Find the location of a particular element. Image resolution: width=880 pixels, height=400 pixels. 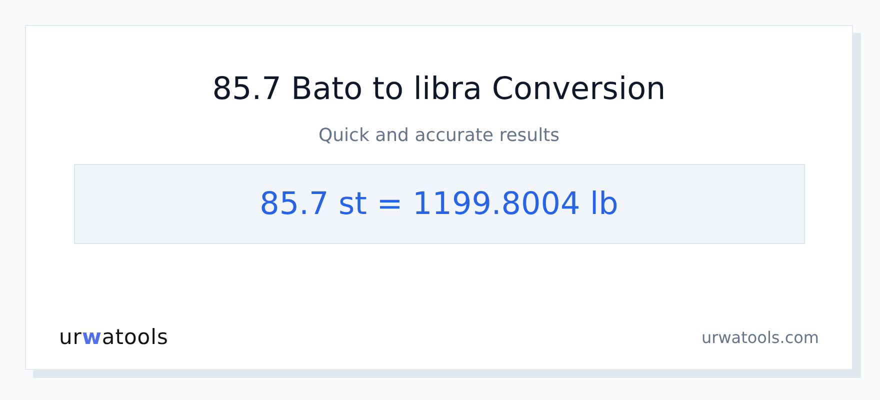

logo: urwatools is located at coordinates (113, 337).